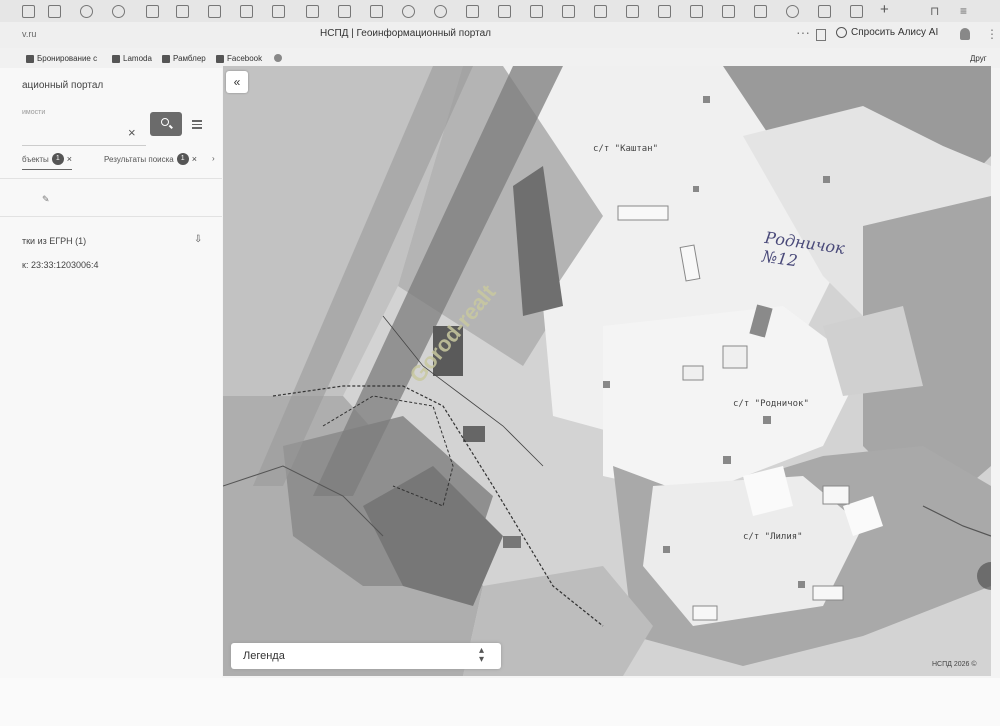  What do you see at coordinates (821, 35) in the screenshot?
I see `bookmark-icon` at bounding box center [821, 35].